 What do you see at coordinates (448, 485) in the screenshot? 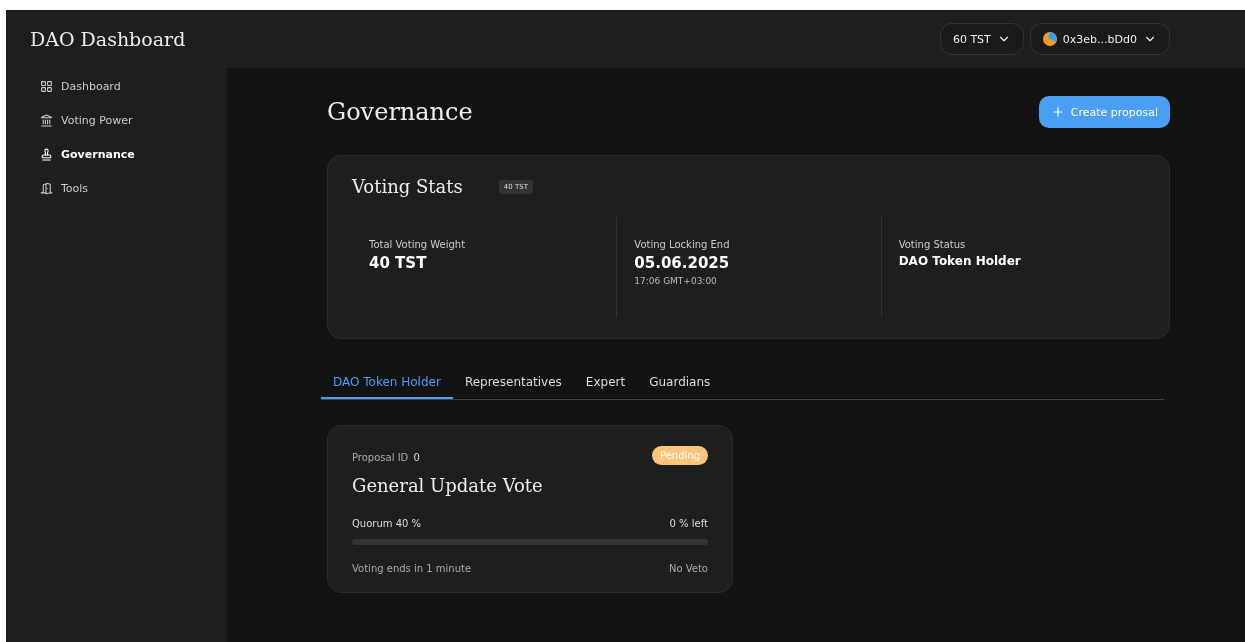
I see `proposal-title: General Update Vote` at bounding box center [448, 485].